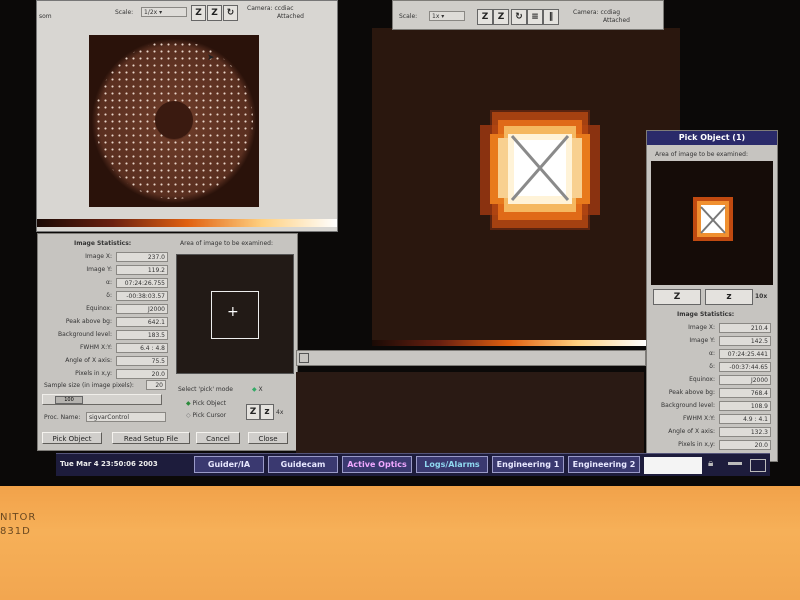 Image resolution: width=800 pixels, height=600 pixels. Describe the element at coordinates (377, 464) in the screenshot. I see `tab-active-optics: Active Optics` at that location.